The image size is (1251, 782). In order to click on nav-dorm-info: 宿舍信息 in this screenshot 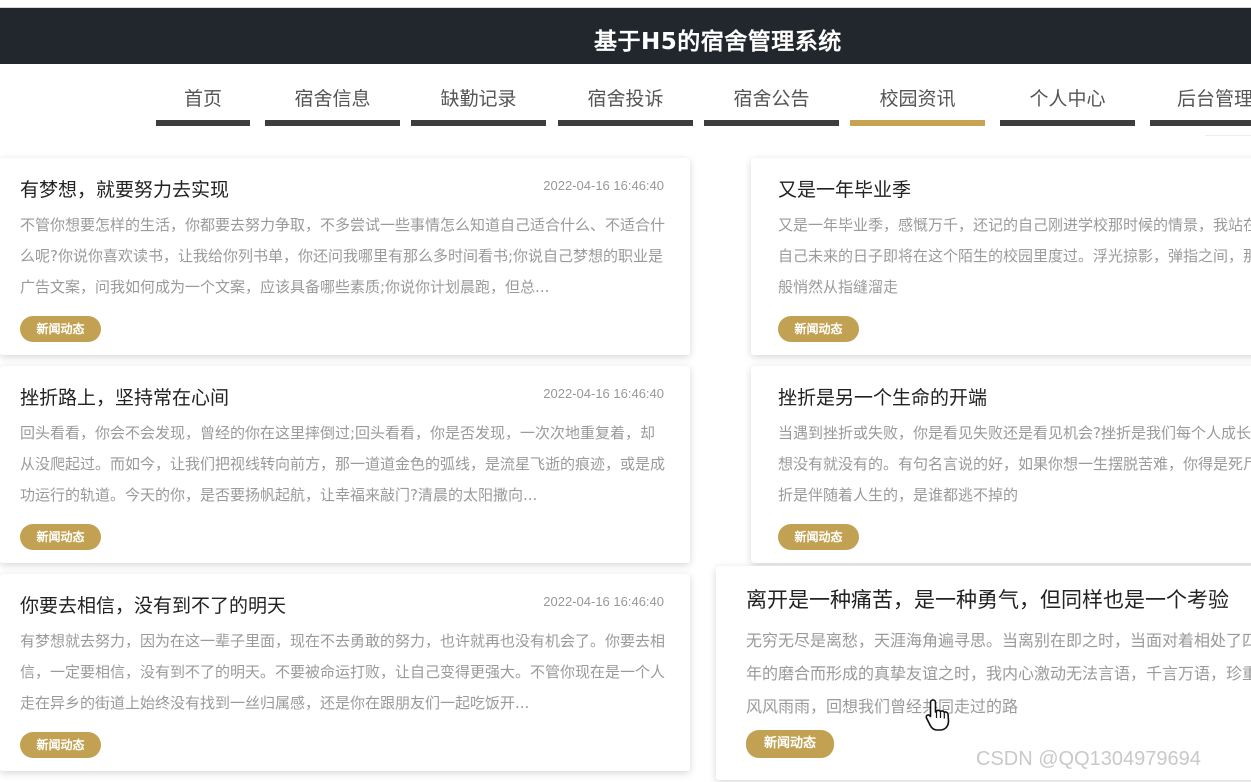, I will do `click(332, 95)`.